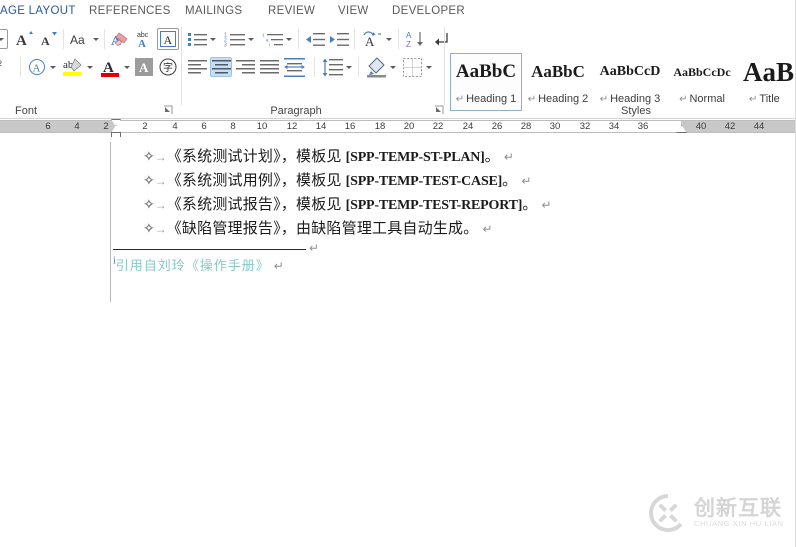 The width and height of the screenshot is (796, 547). What do you see at coordinates (126, 67) in the screenshot?
I see `font-color-caret` at bounding box center [126, 67].